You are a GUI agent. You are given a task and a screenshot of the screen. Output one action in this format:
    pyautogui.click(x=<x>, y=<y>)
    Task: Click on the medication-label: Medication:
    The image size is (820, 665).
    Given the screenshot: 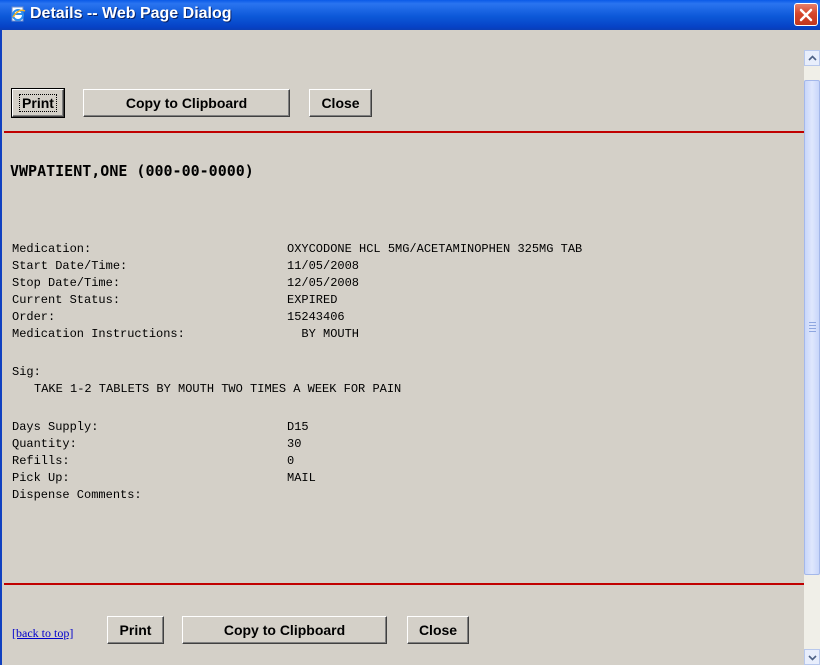 What is the action you would take?
    pyautogui.click(x=52, y=249)
    